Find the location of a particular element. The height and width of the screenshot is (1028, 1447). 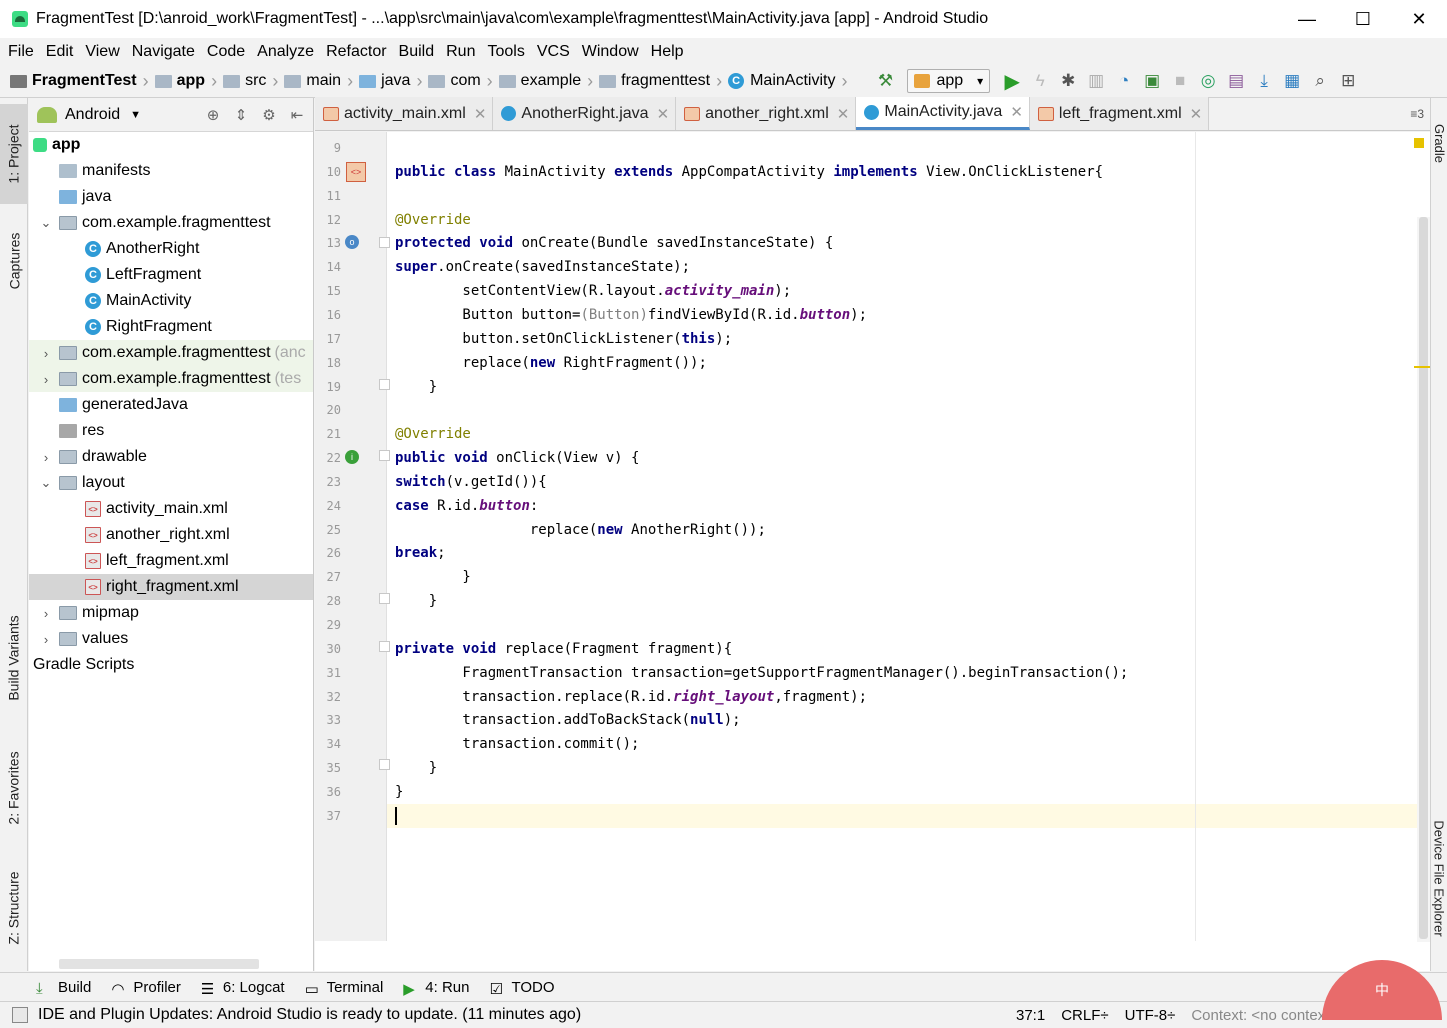

tree-item: C AnotherRight is located at coordinates (171, 249).